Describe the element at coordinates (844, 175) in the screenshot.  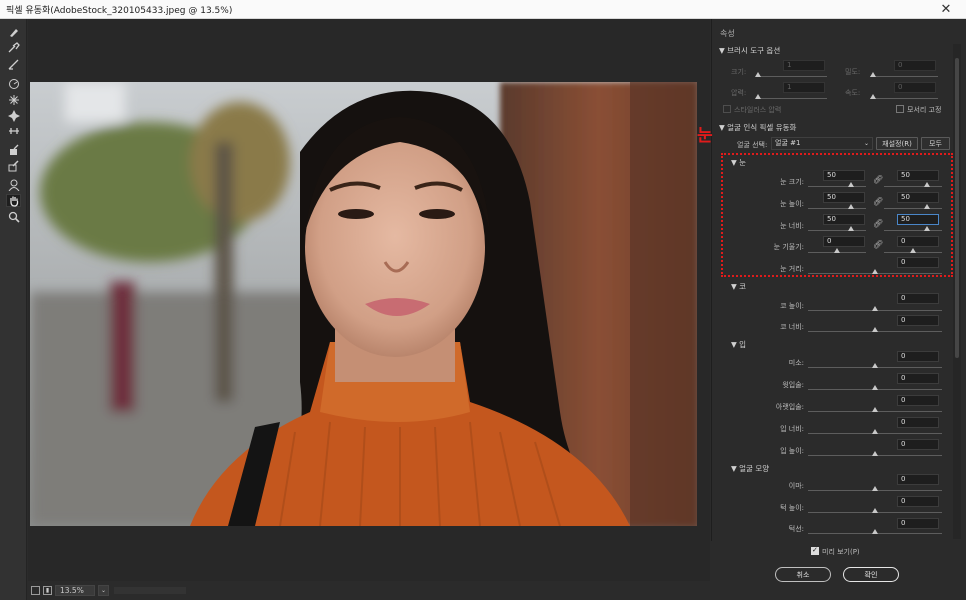
I see `eye-size-left-input: 50` at that location.